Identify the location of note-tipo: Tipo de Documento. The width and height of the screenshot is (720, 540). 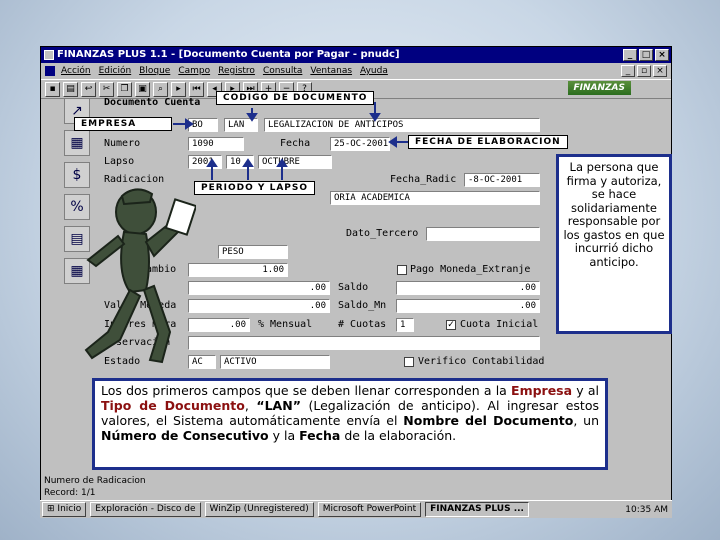
(173, 405).